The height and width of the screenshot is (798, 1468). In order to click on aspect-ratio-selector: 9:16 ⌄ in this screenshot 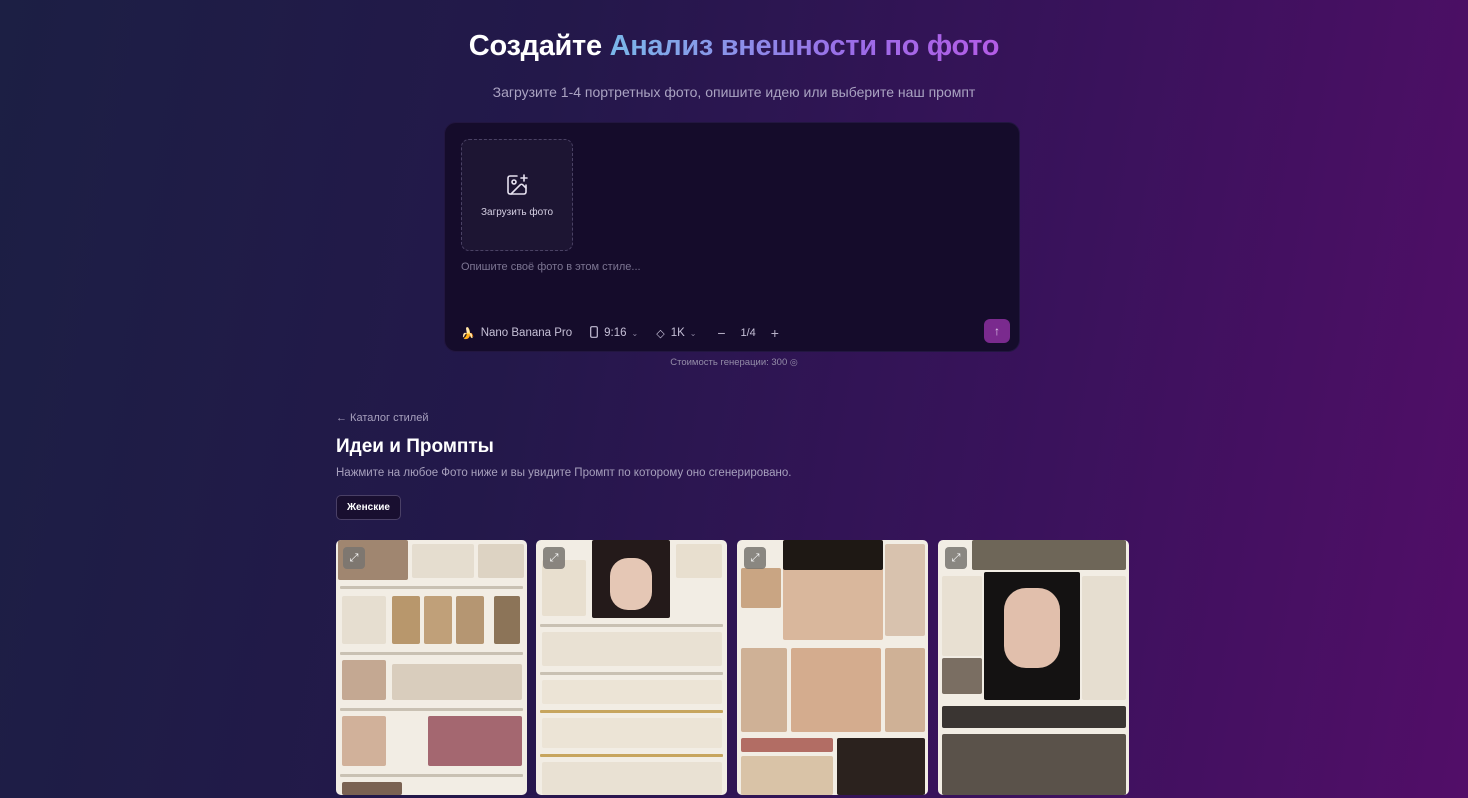, I will do `click(614, 333)`.